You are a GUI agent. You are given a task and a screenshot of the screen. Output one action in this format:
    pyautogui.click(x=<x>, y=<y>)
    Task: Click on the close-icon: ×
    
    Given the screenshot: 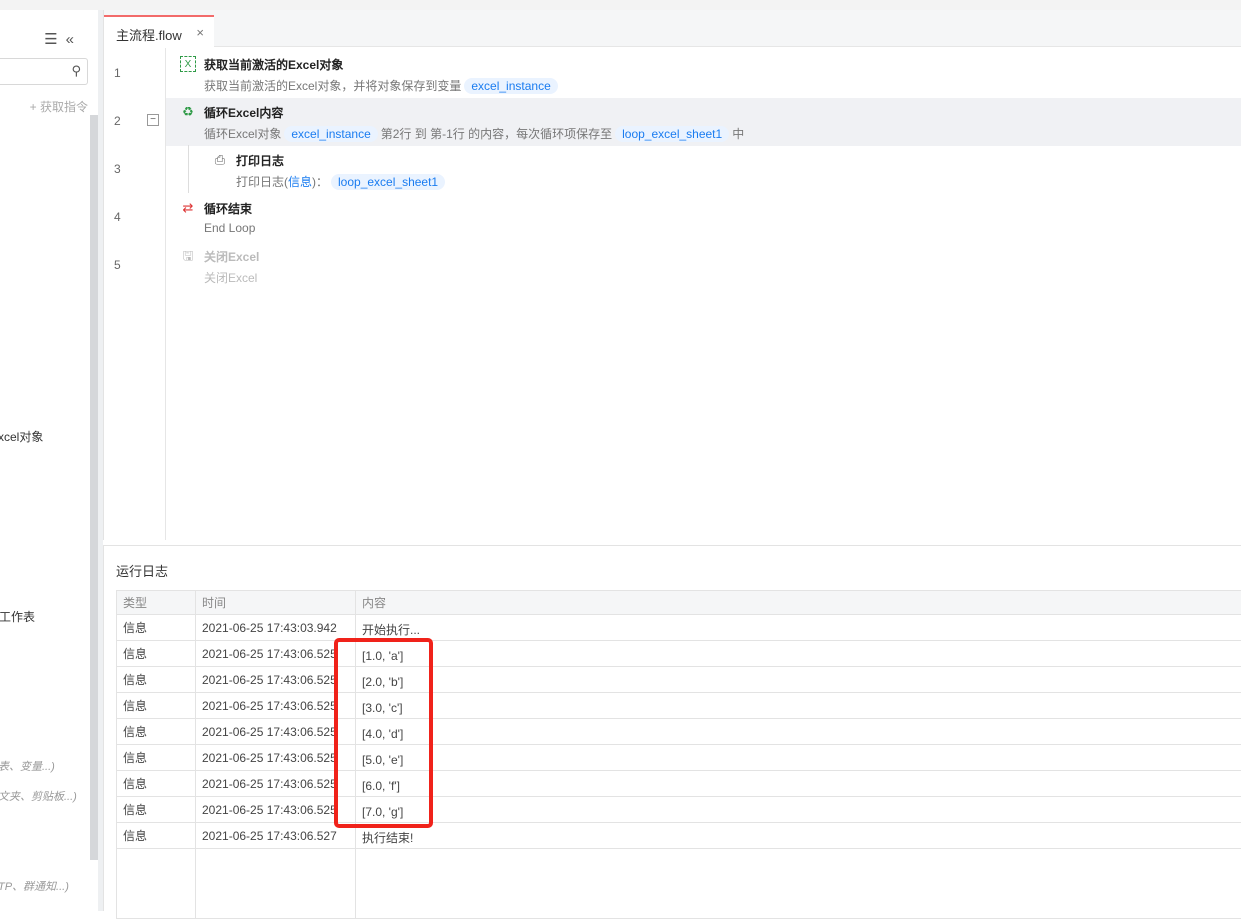 What is the action you would take?
    pyautogui.click(x=200, y=32)
    